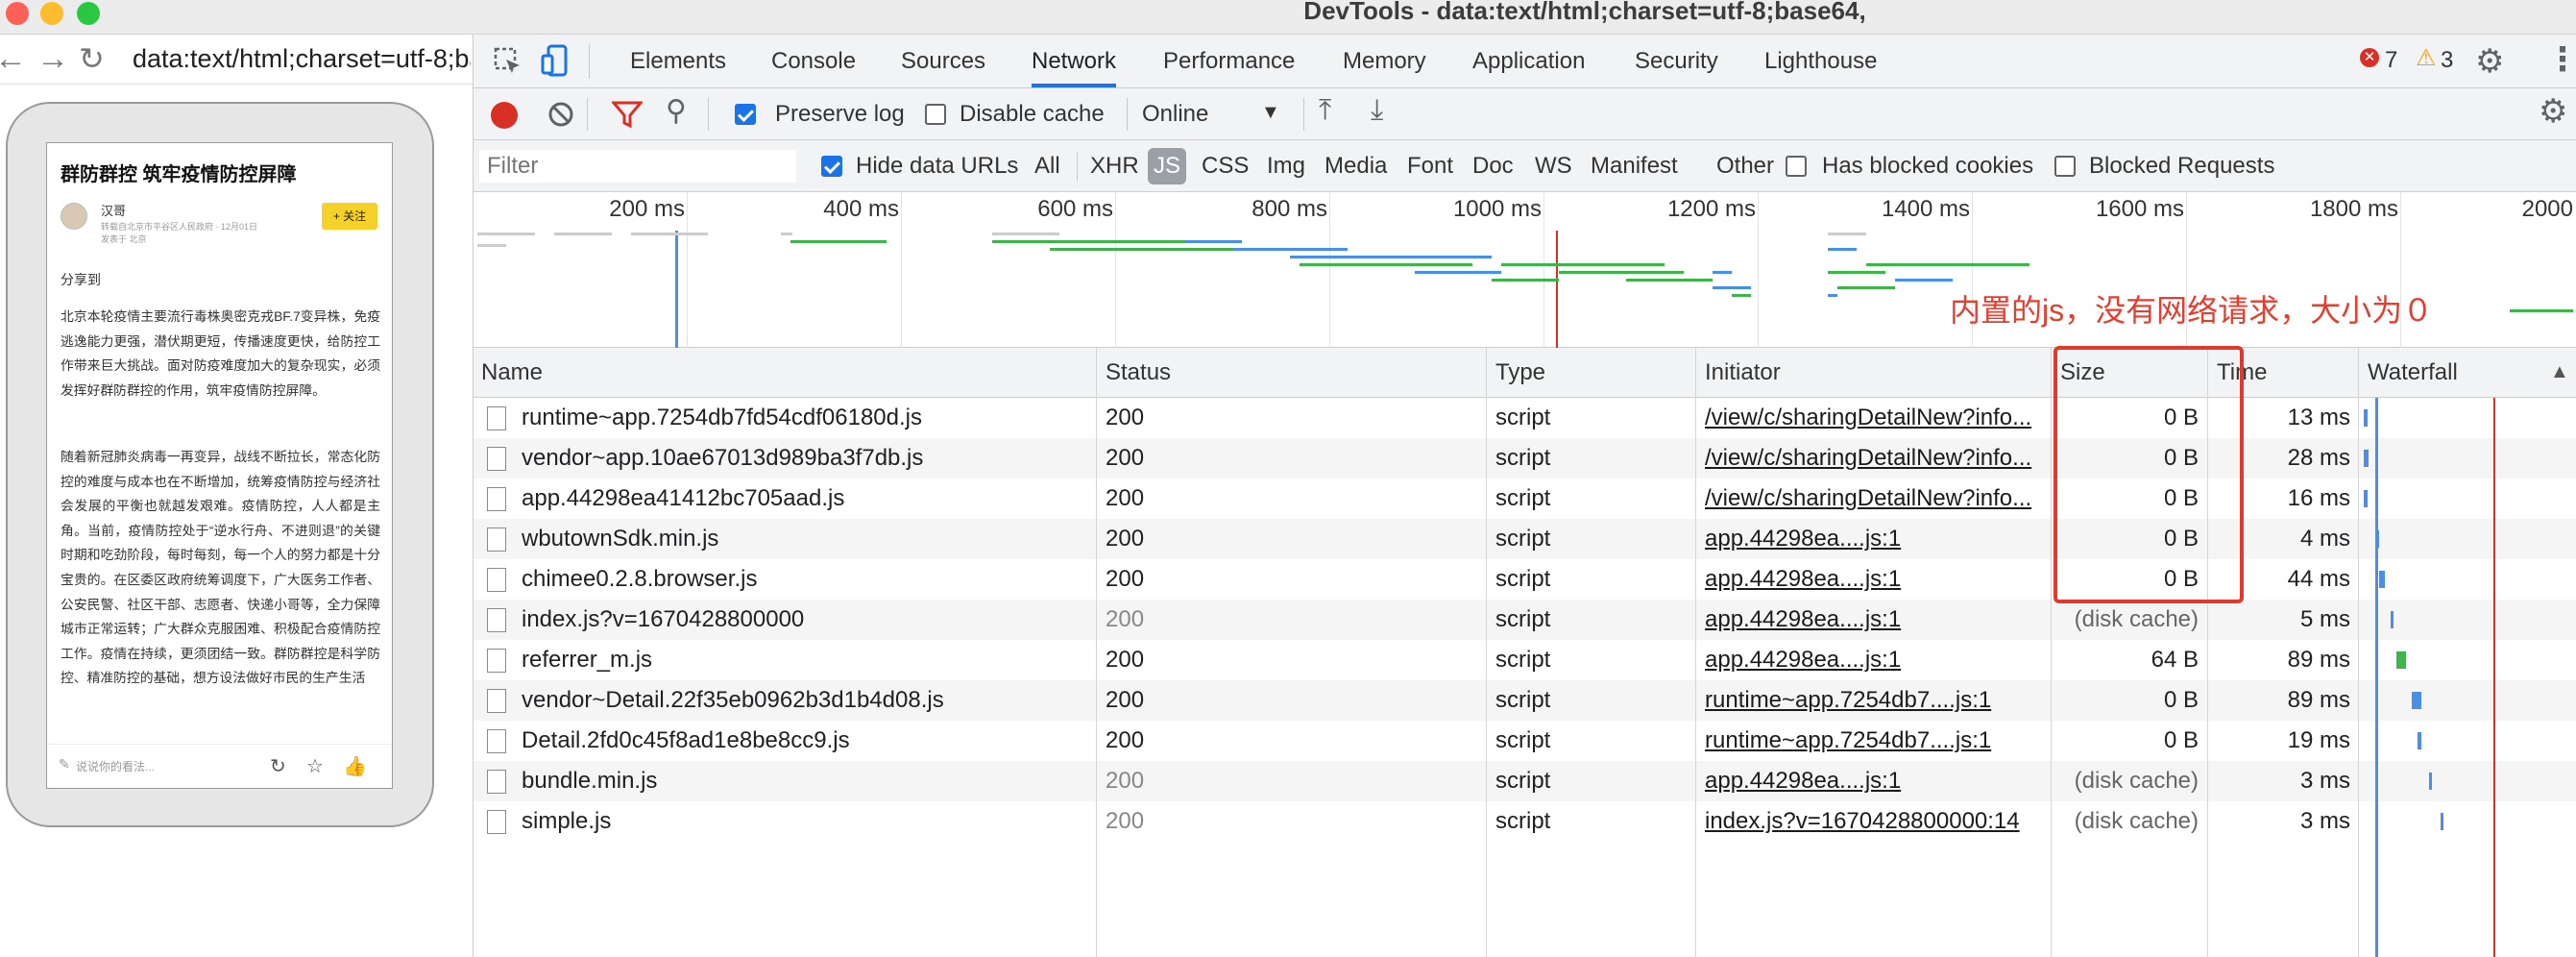 This screenshot has width=2576, height=957. Describe the element at coordinates (508, 62) in the screenshot. I see `element-picker-icon` at that location.